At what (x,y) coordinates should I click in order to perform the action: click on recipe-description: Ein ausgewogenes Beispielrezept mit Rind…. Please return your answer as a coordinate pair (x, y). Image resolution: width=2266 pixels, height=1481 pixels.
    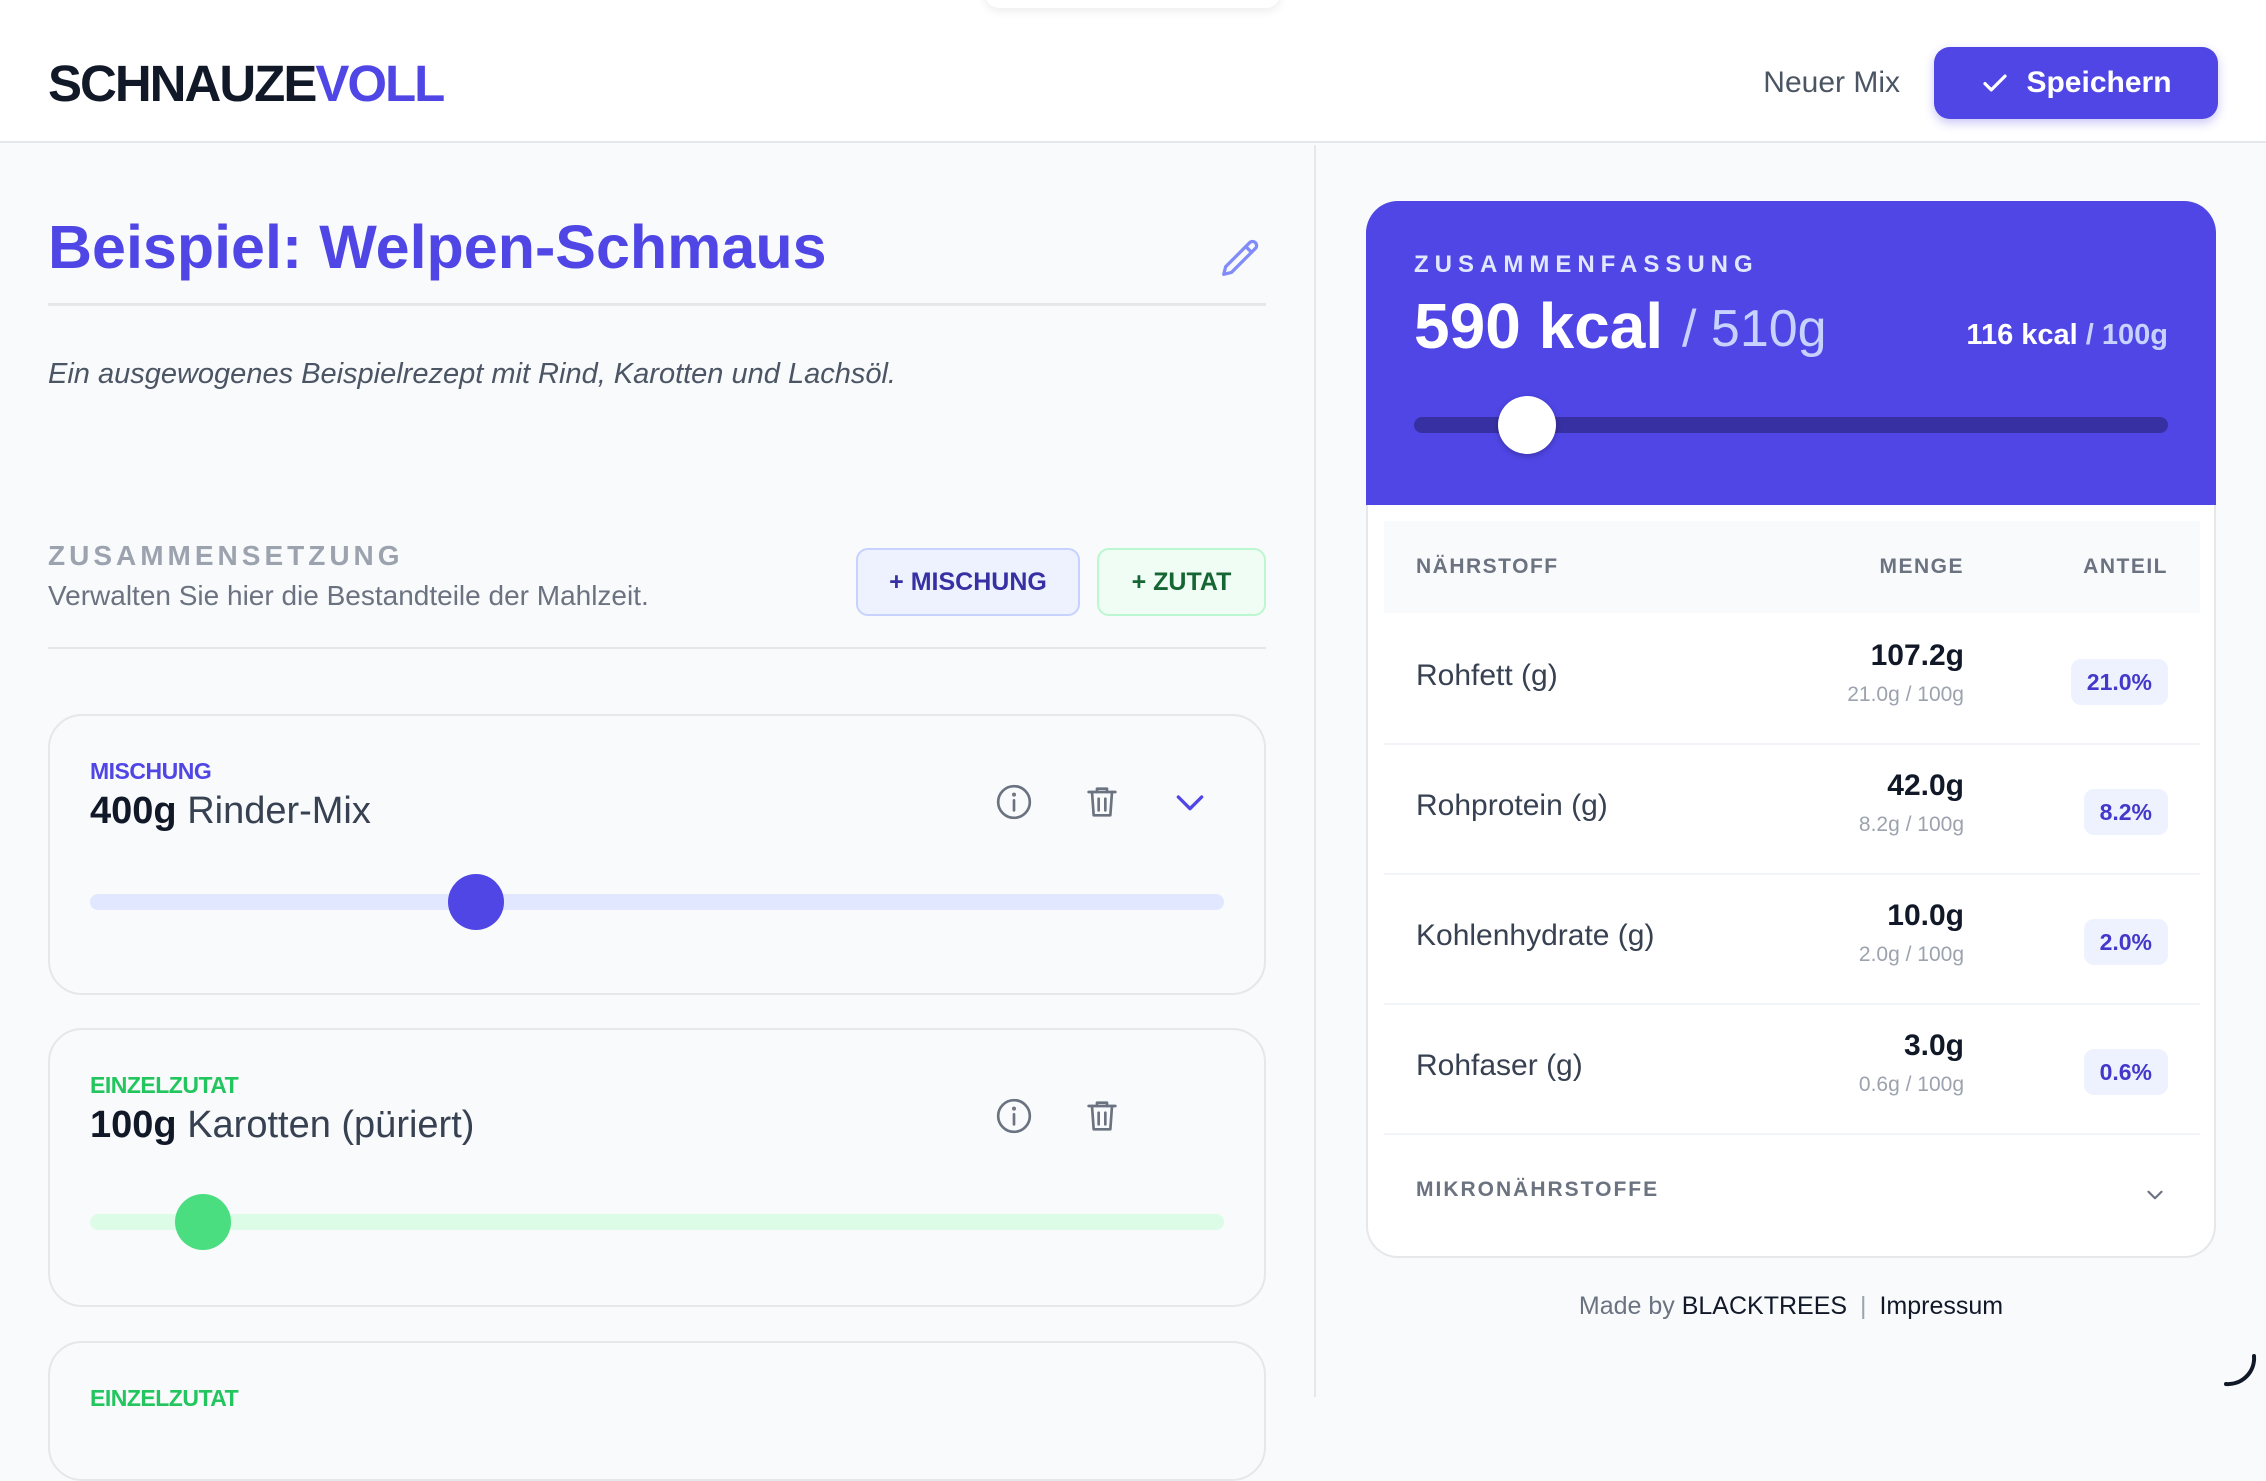
    Looking at the image, I should click on (472, 374).